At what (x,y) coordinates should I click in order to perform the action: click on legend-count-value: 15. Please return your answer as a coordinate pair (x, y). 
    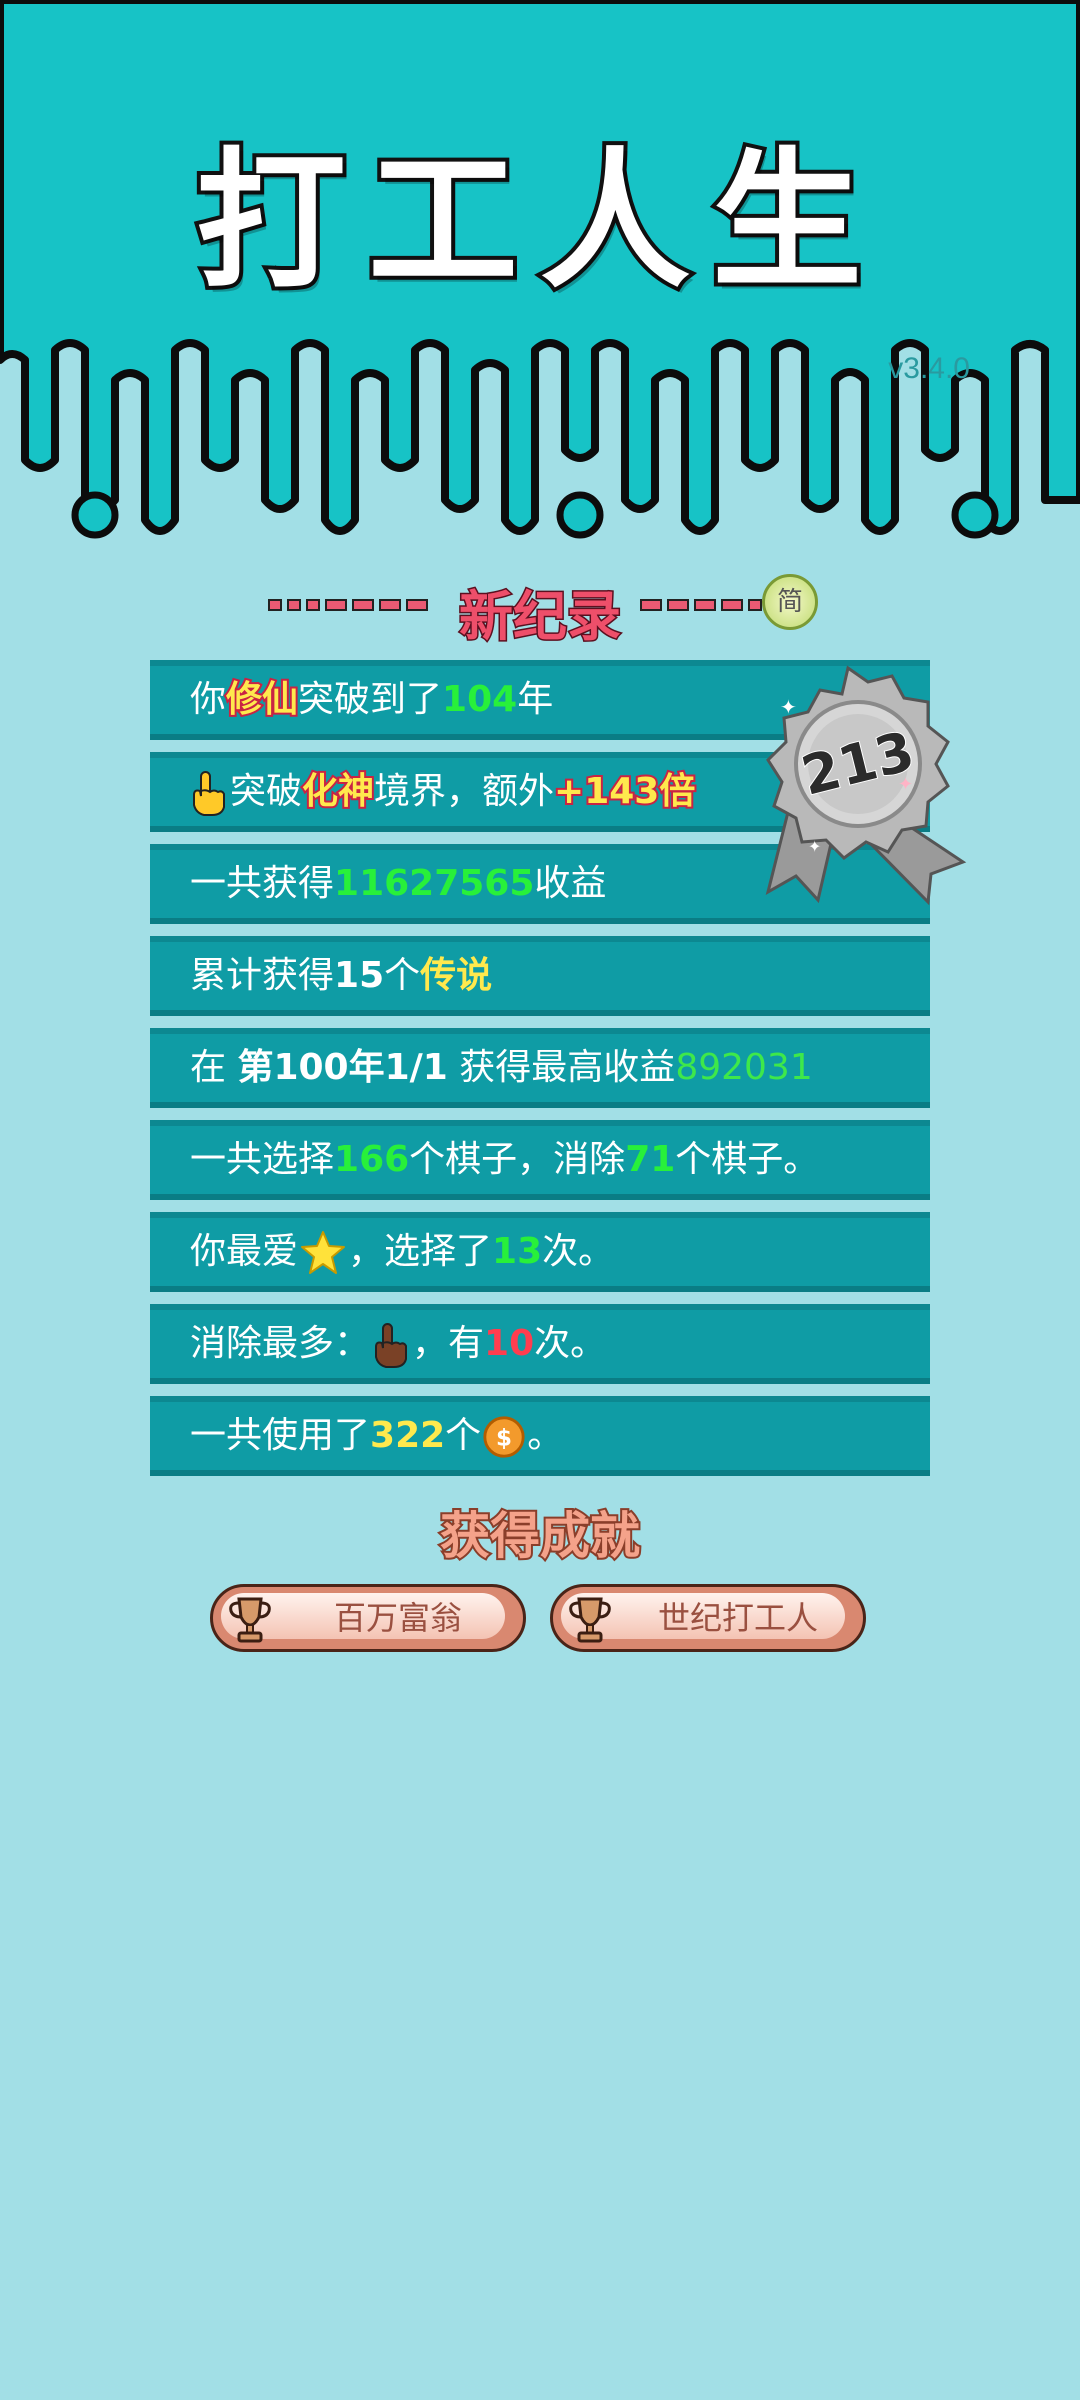
    Looking at the image, I should click on (359, 975).